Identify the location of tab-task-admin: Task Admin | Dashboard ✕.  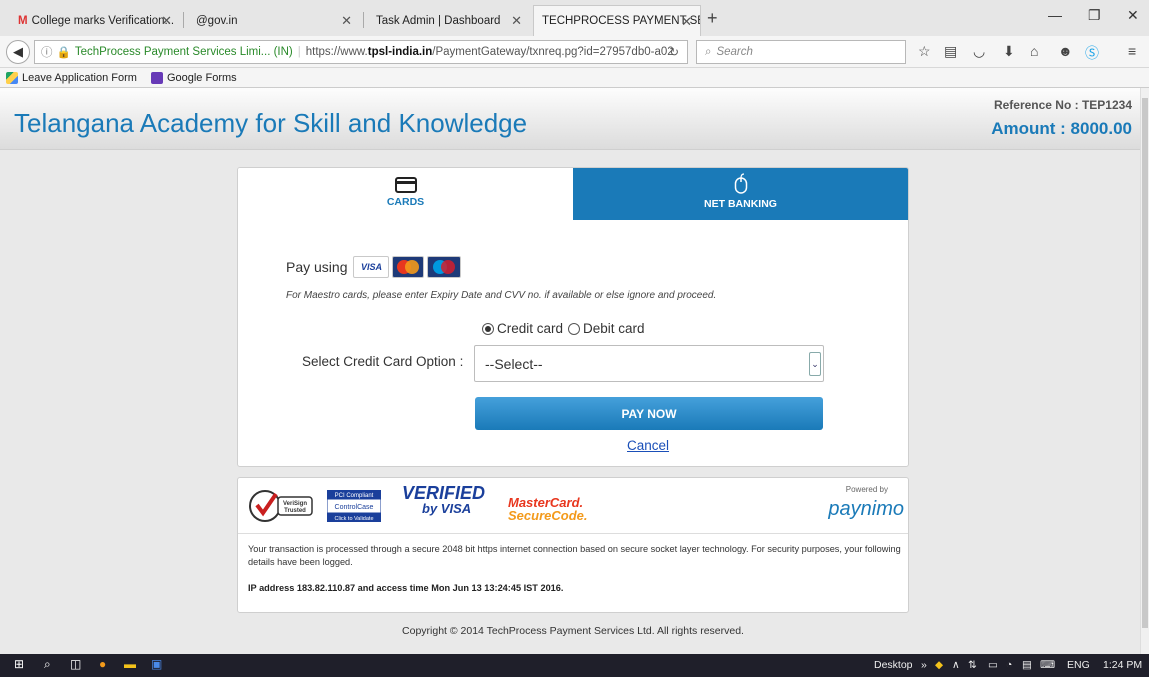
(449, 20).